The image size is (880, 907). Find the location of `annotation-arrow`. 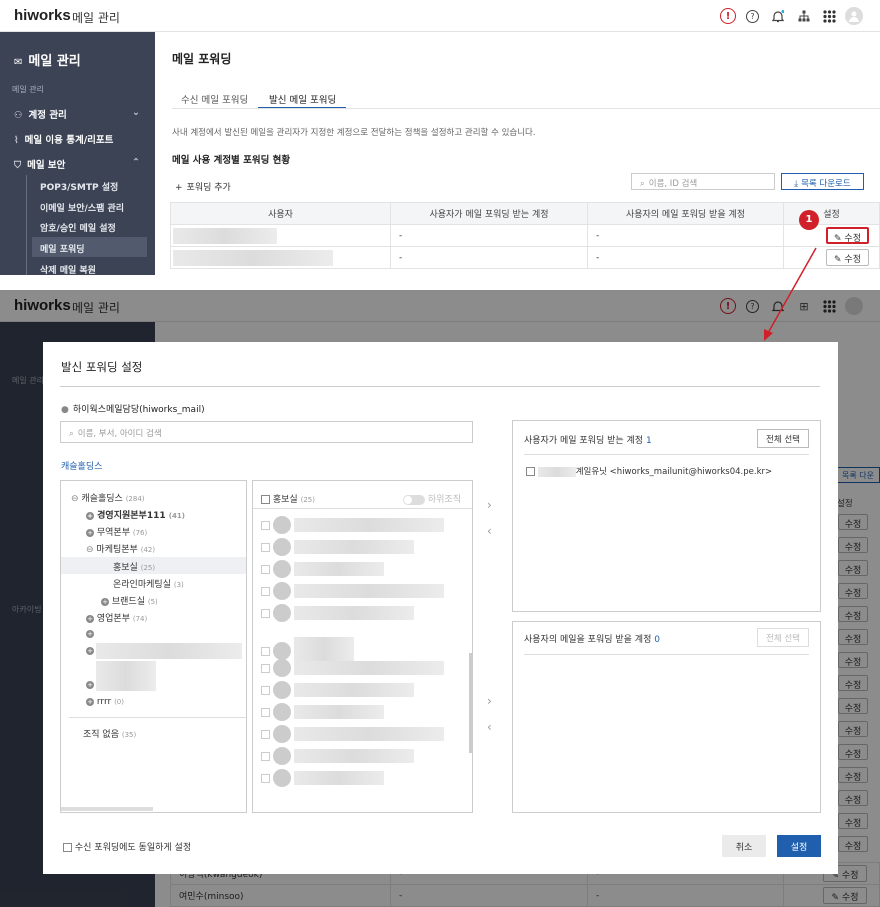

annotation-arrow is located at coordinates (790, 294).